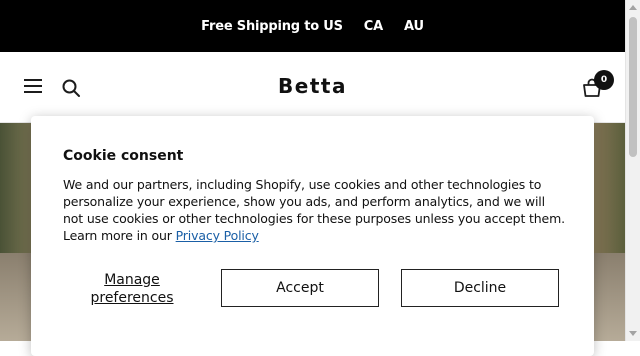  Describe the element at coordinates (300, 288) in the screenshot. I see `accept-button: Accept` at that location.